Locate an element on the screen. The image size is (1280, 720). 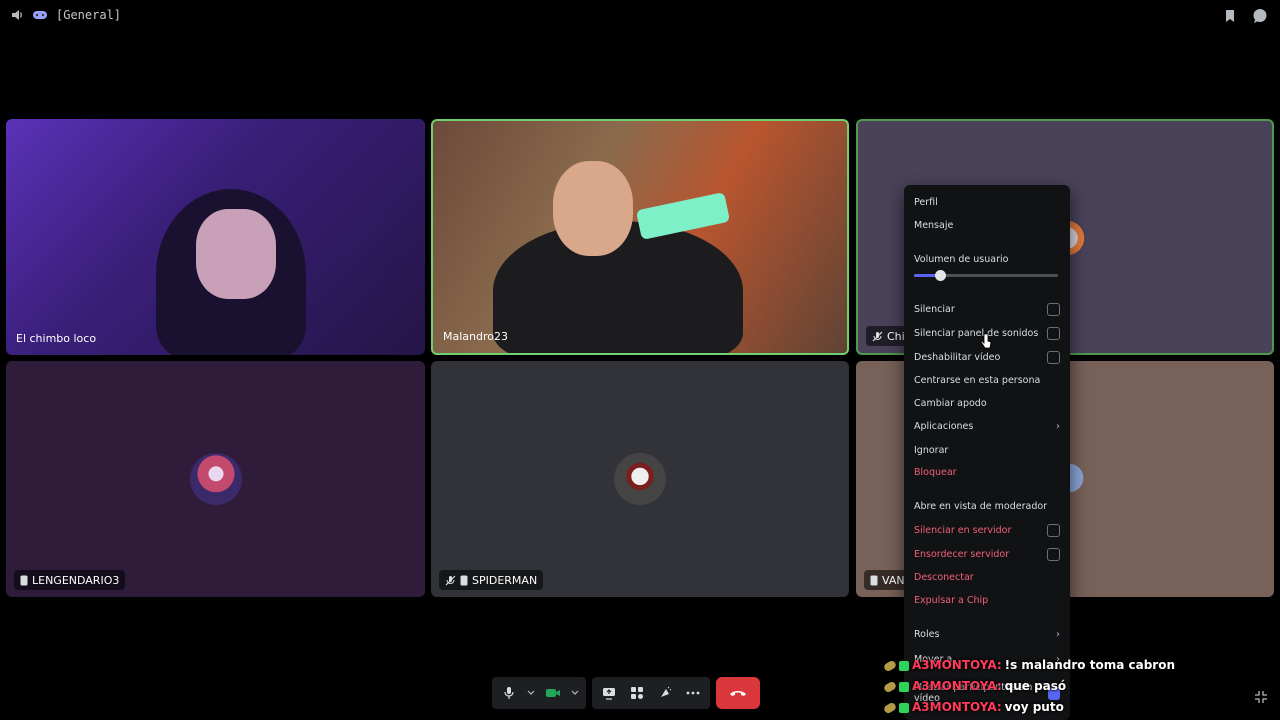
mouse-cursor-icon is located at coordinates (986, 343).